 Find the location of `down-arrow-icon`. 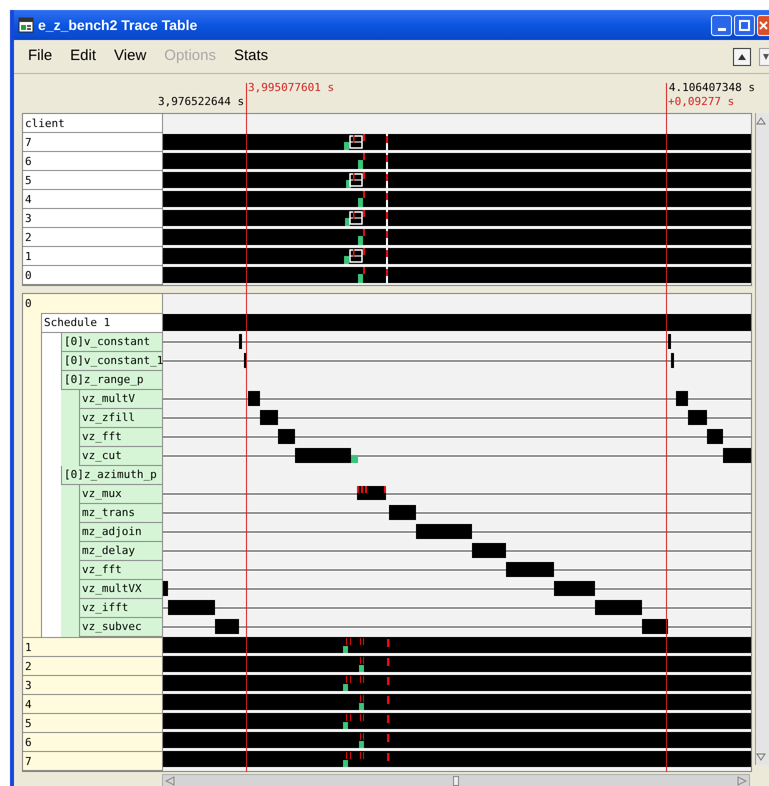

down-arrow-icon is located at coordinates (761, 757).